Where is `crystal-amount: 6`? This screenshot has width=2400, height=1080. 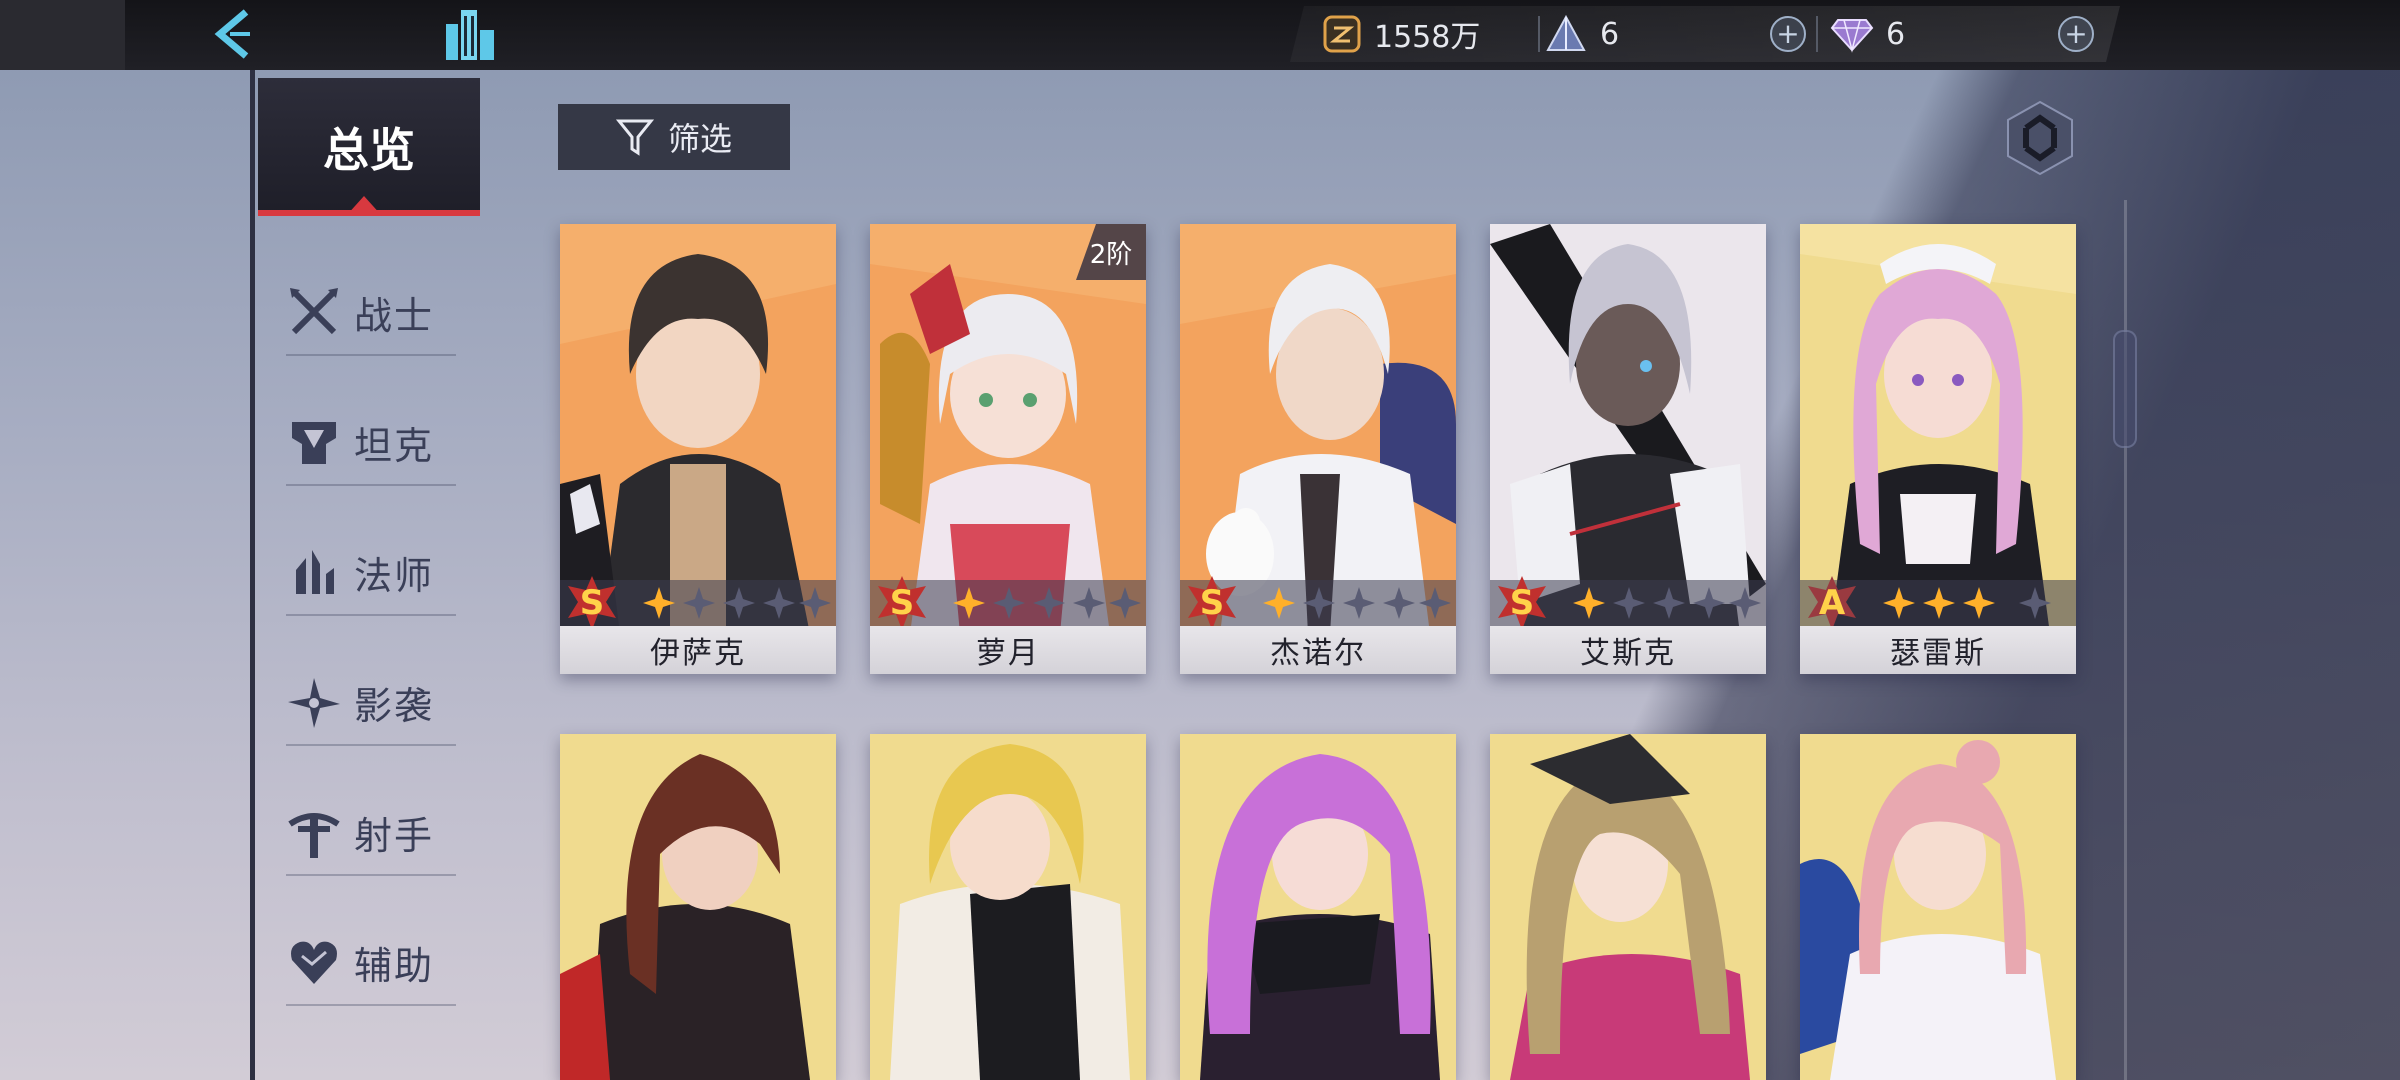 crystal-amount: 6 is located at coordinates (1610, 34).